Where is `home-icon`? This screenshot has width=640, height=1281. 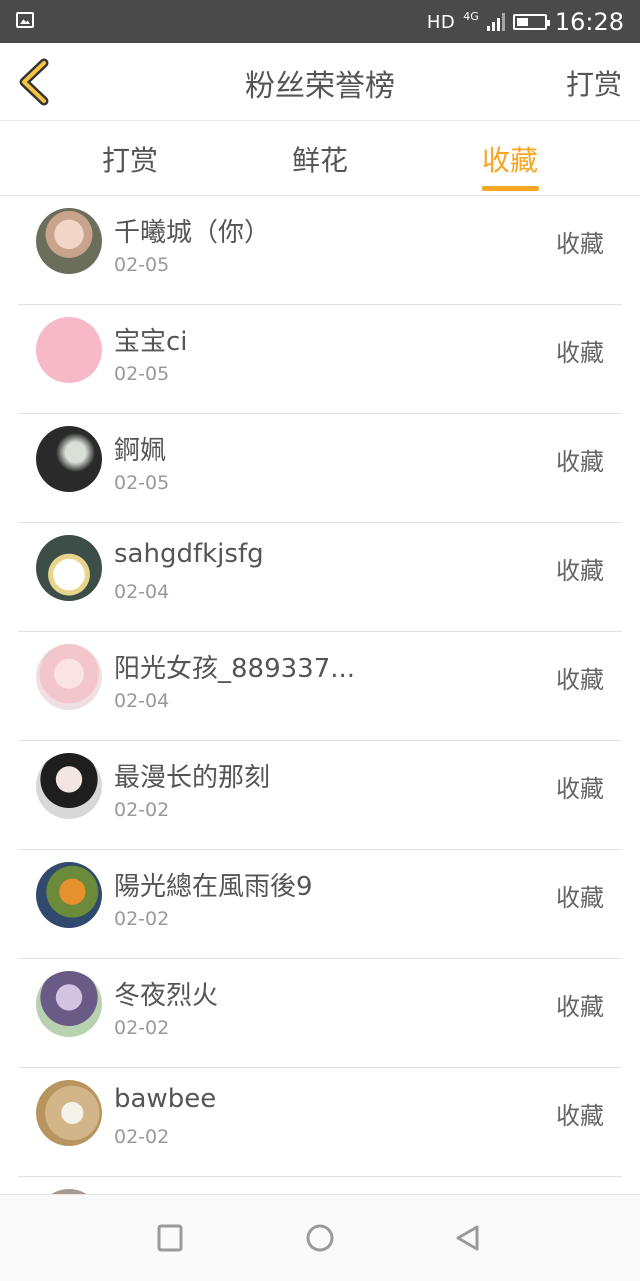
home-icon is located at coordinates (320, 1238).